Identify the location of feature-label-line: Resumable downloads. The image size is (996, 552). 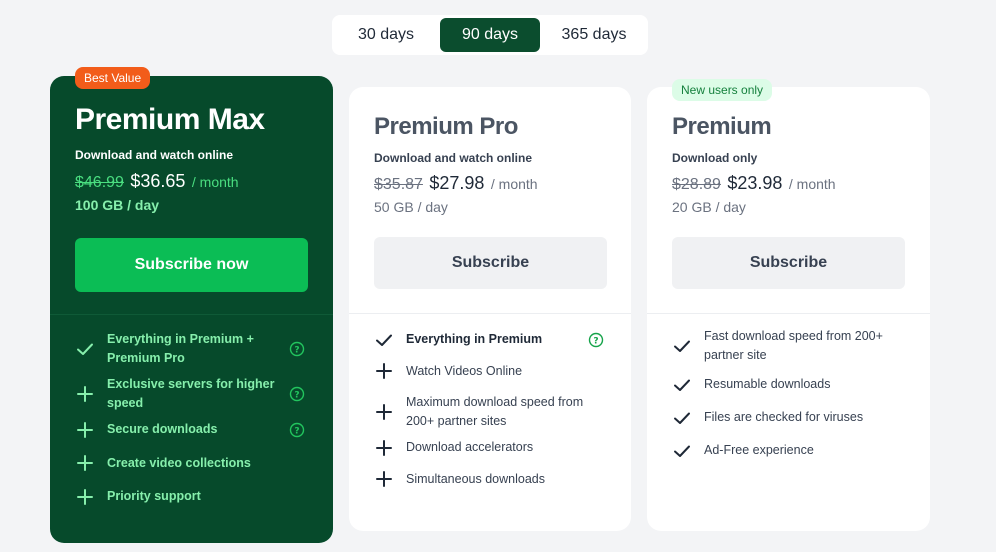
(767, 384).